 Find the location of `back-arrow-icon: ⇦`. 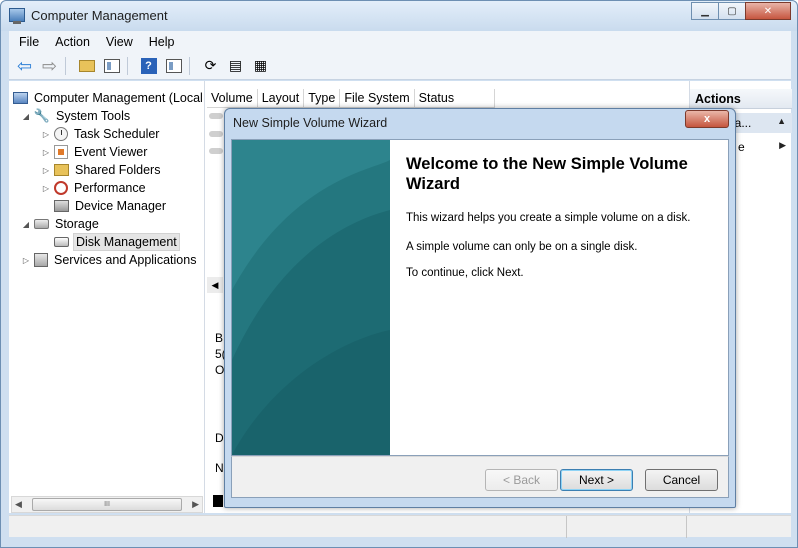

back-arrow-icon: ⇦ is located at coordinates (24, 65).